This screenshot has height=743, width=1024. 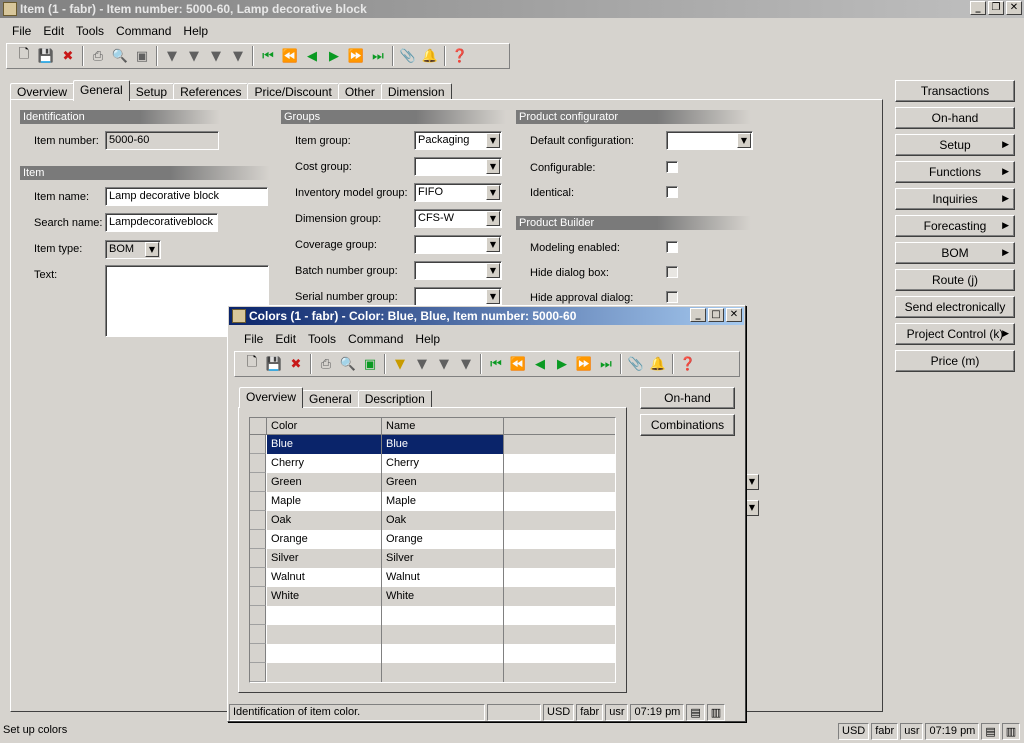 What do you see at coordinates (978, 8) in the screenshot?
I see `minimize-icon: _` at bounding box center [978, 8].